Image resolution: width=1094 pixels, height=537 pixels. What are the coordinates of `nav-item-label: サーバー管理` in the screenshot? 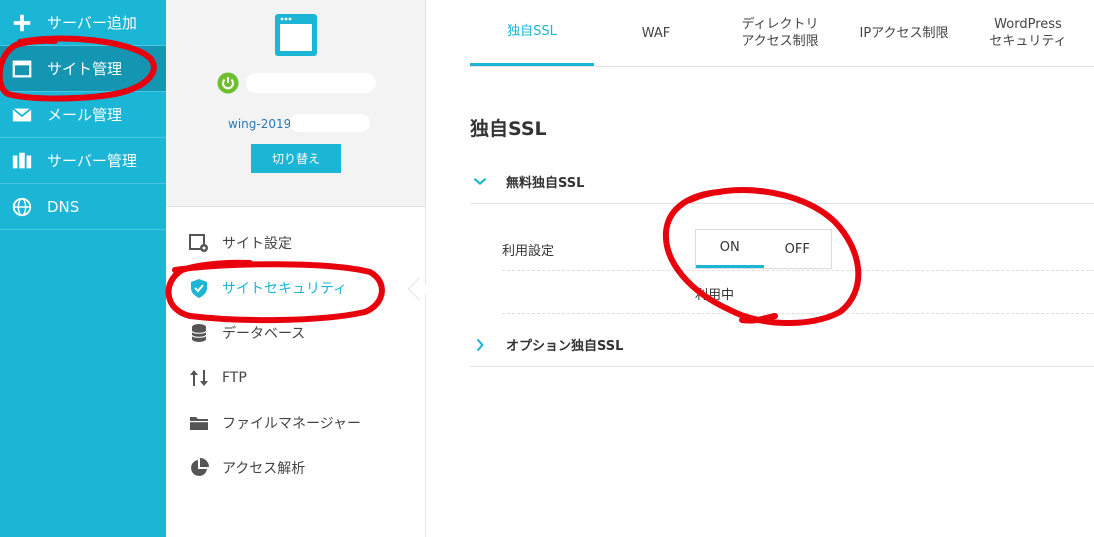 It's located at (92, 161).